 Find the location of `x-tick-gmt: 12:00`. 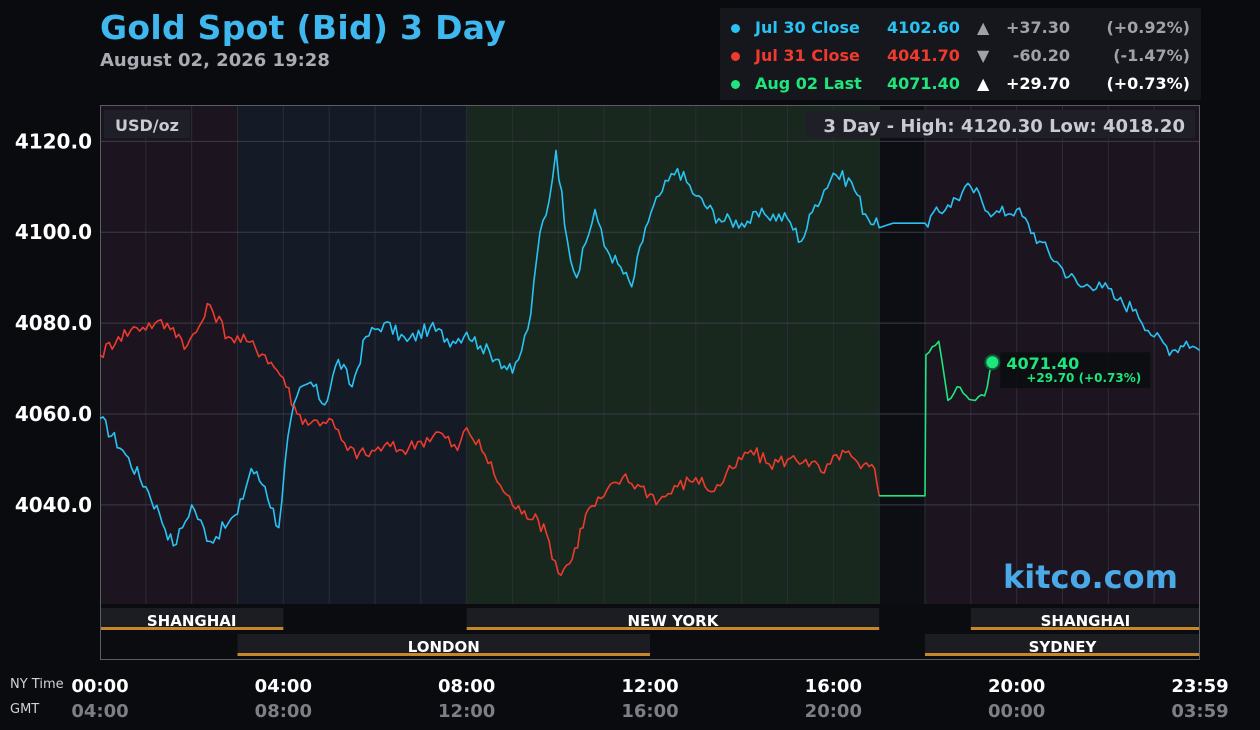

x-tick-gmt: 12:00 is located at coordinates (466, 711).